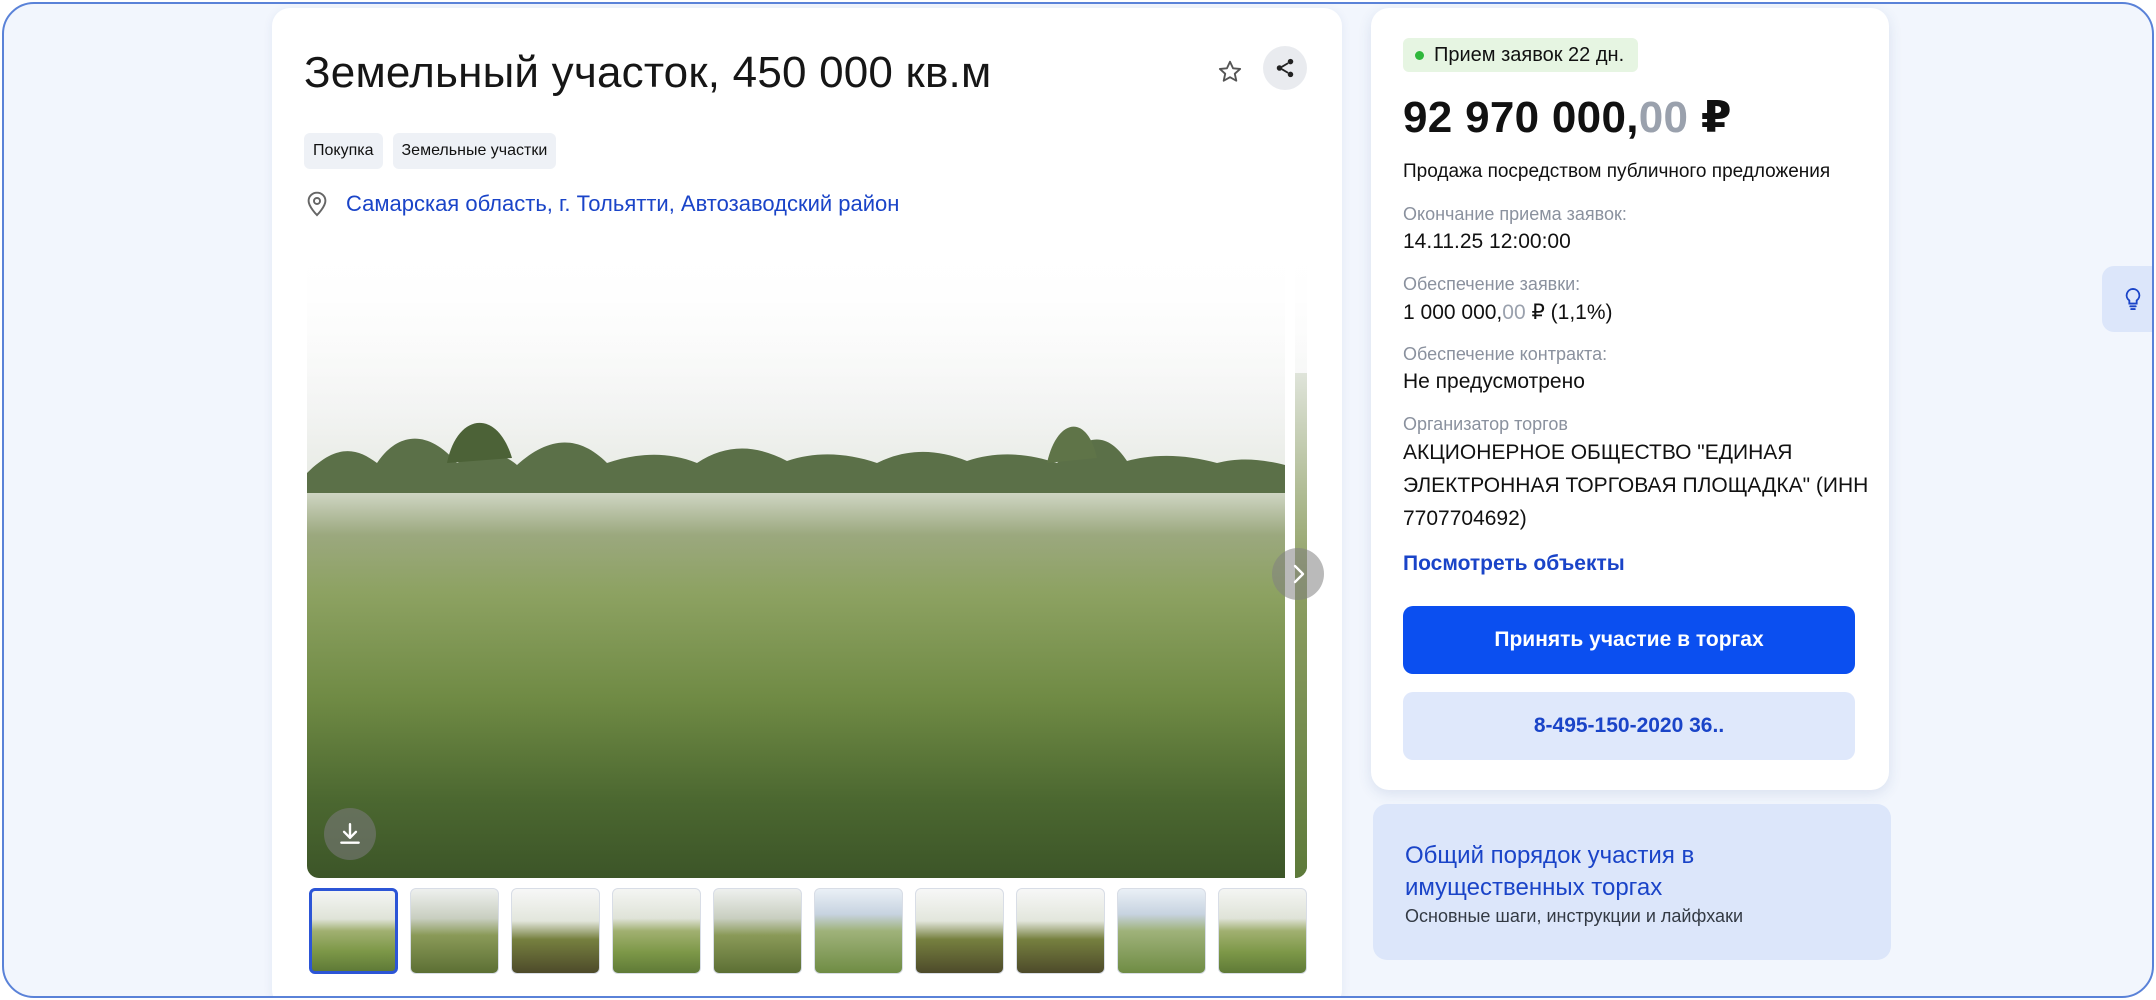 This screenshot has height=1000, width=2156. I want to click on tag: Покупка, so click(343, 151).